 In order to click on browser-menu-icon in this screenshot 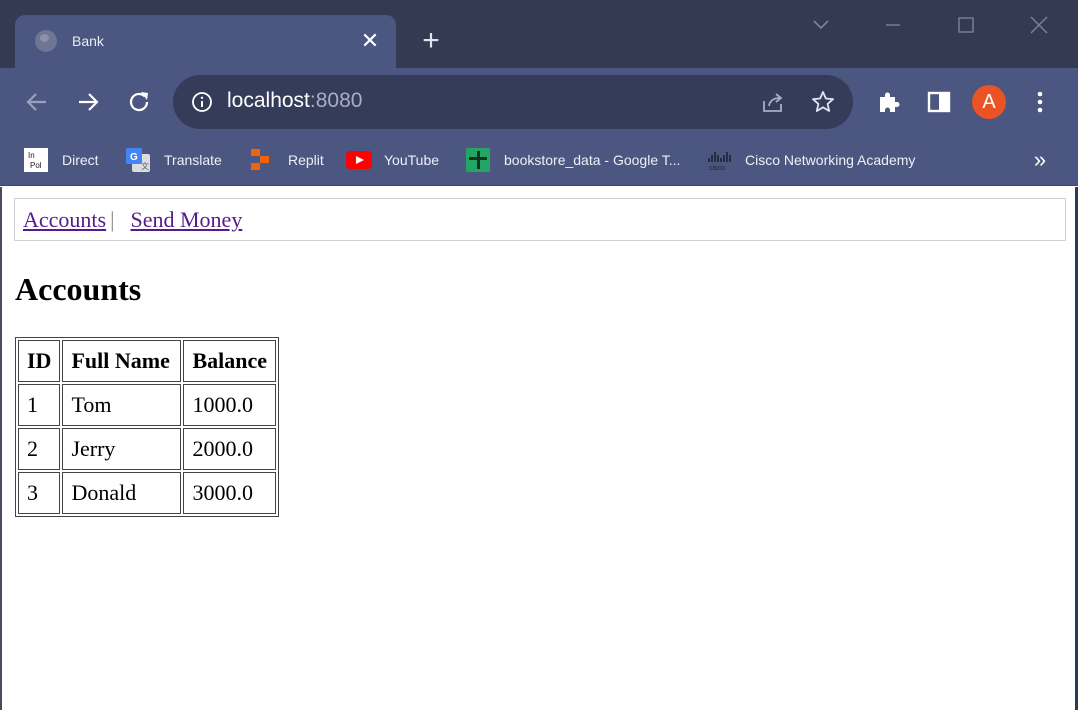, I will do `click(1040, 102)`.